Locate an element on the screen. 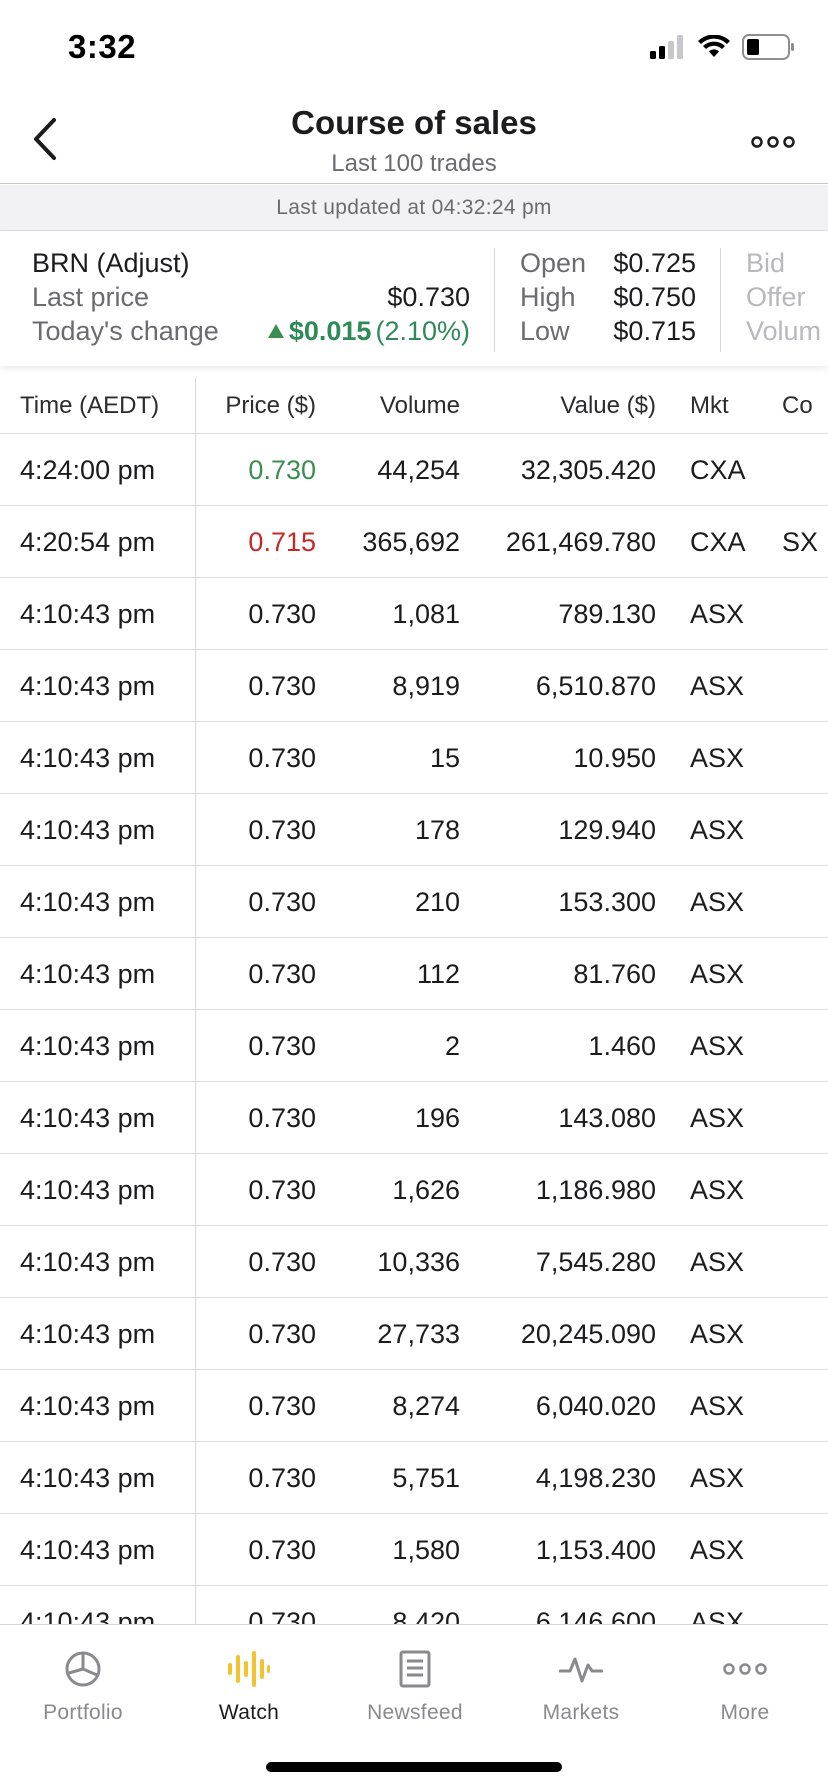 Image resolution: width=828 pixels, height=1792 pixels. cell-volume: 8,420 is located at coordinates (426, 1615).